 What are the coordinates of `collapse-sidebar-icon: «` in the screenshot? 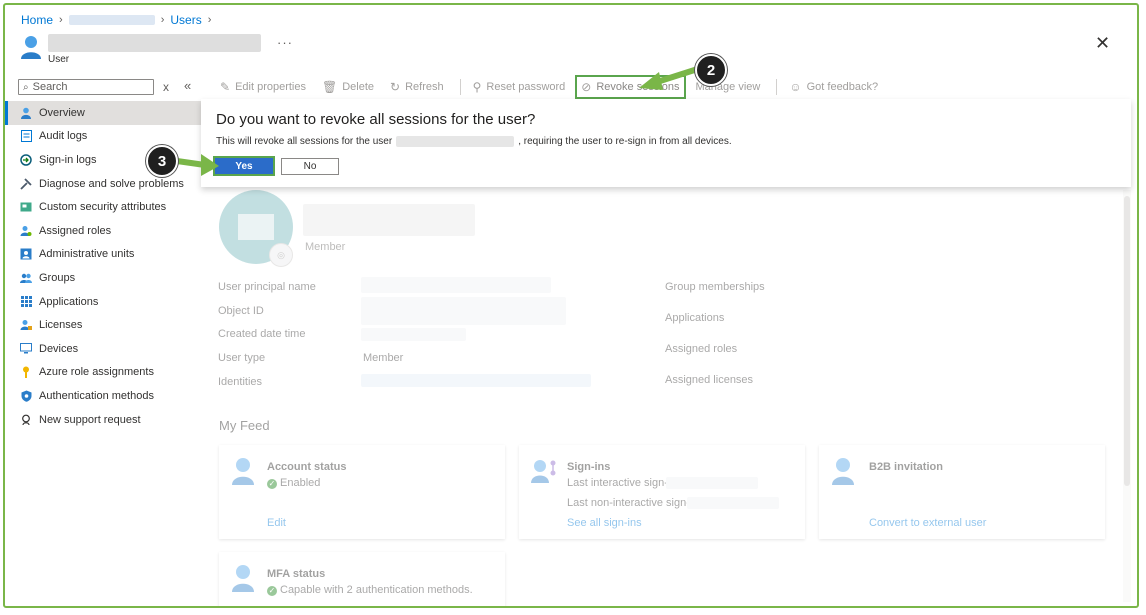 It's located at (187, 85).